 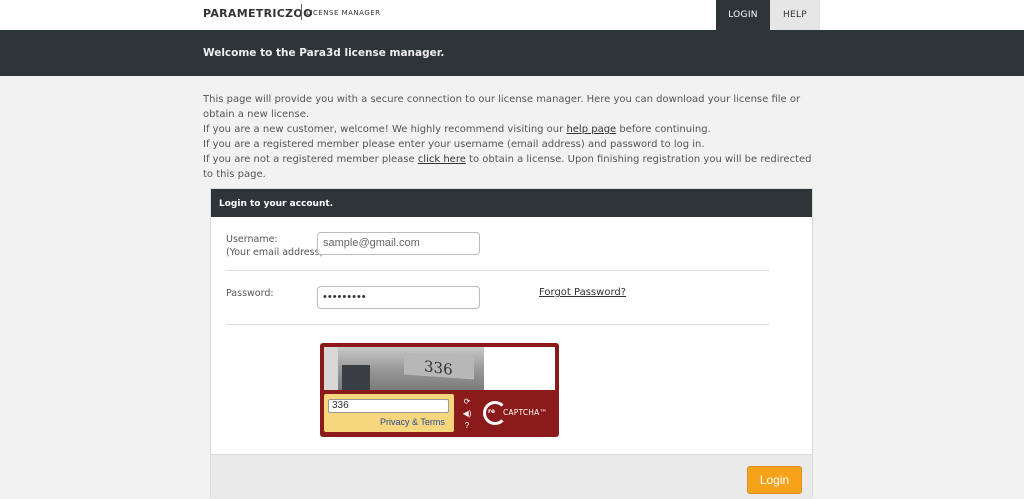 I want to click on welcome-band: Welcome to the Para3d license manager., so click(x=512, y=53).